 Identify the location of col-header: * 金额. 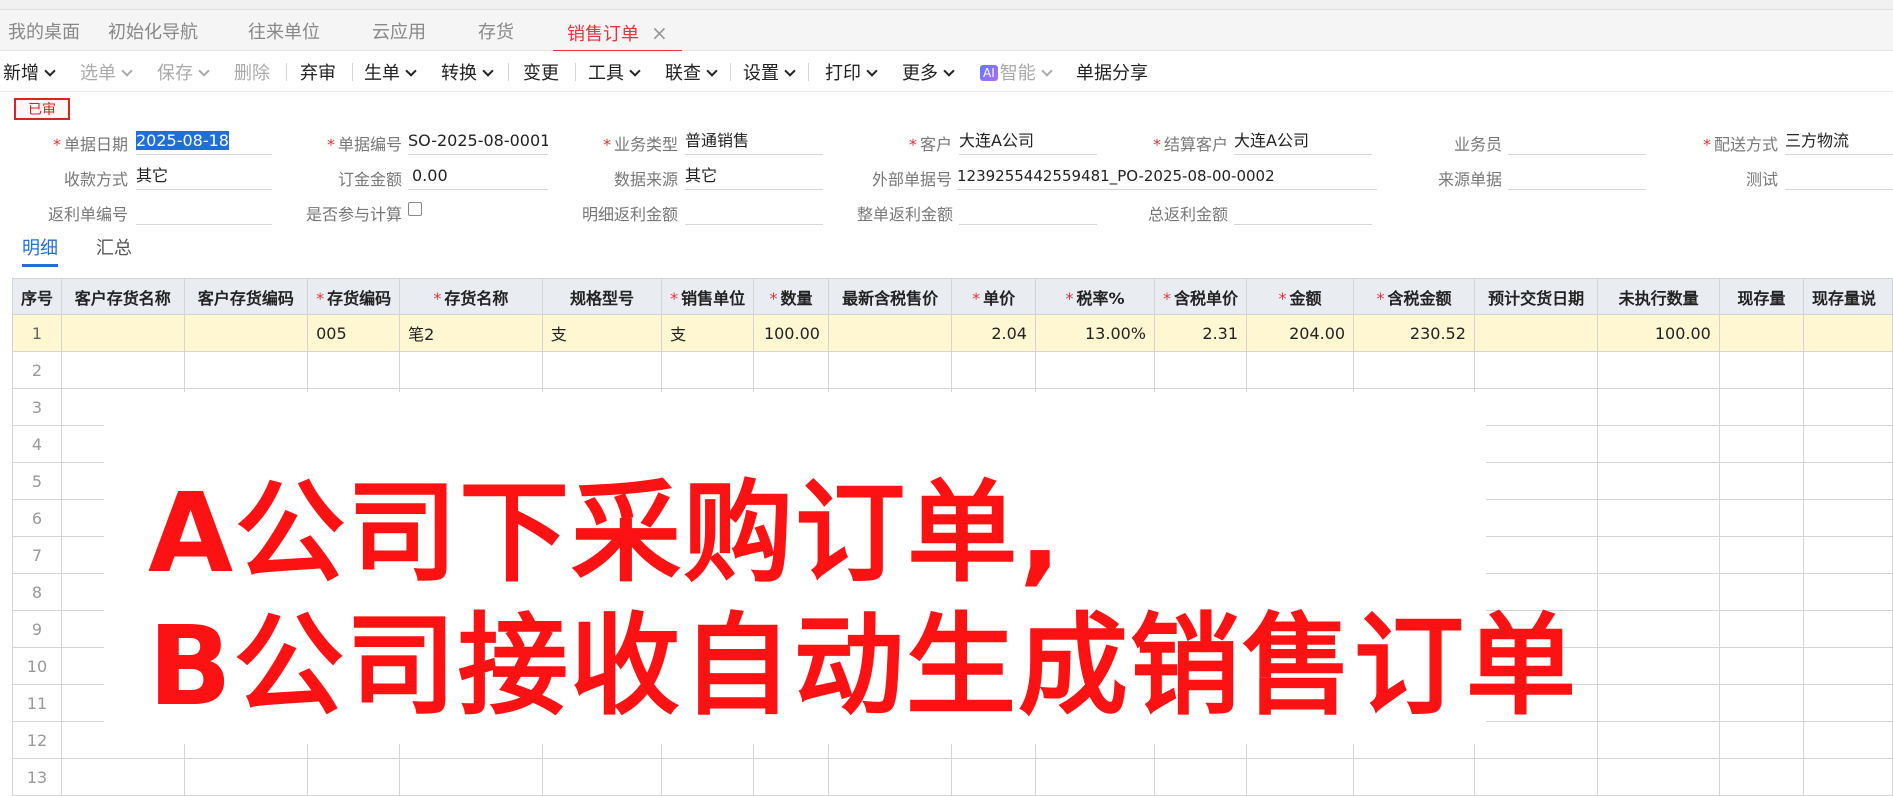
(1300, 296).